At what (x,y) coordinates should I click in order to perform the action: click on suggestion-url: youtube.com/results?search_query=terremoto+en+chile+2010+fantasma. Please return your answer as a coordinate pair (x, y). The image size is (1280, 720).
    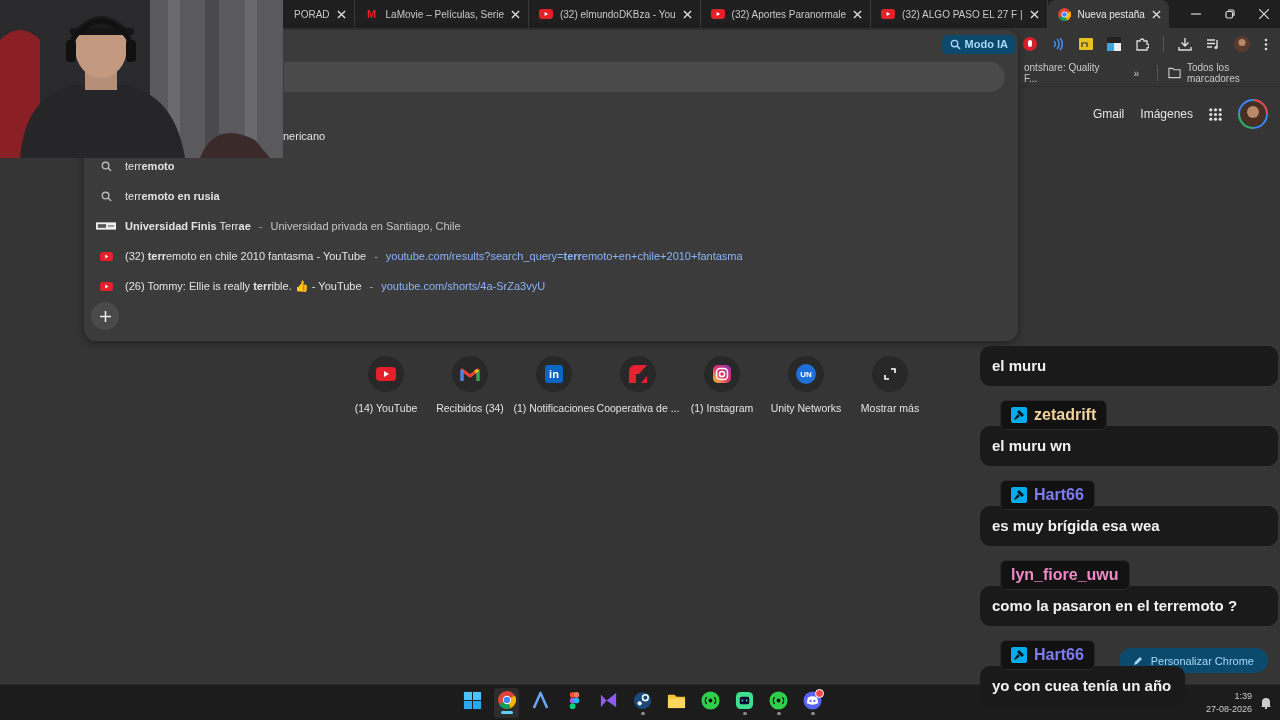
    Looking at the image, I should click on (564, 256).